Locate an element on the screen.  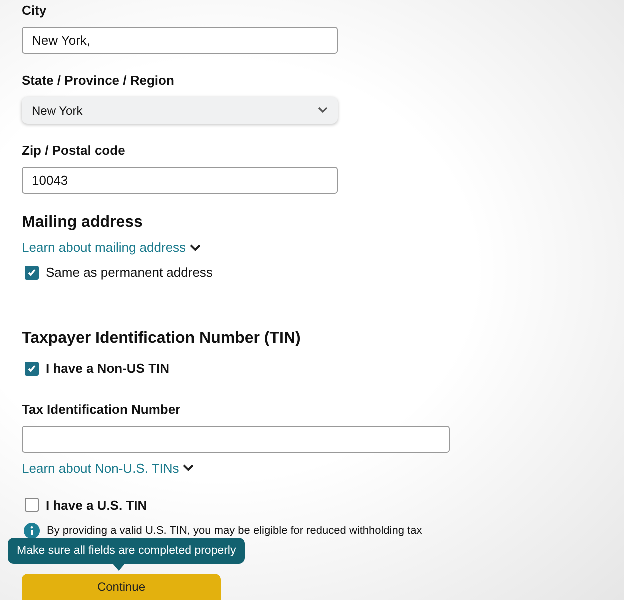
state-dropdown: New York is located at coordinates (180, 110).